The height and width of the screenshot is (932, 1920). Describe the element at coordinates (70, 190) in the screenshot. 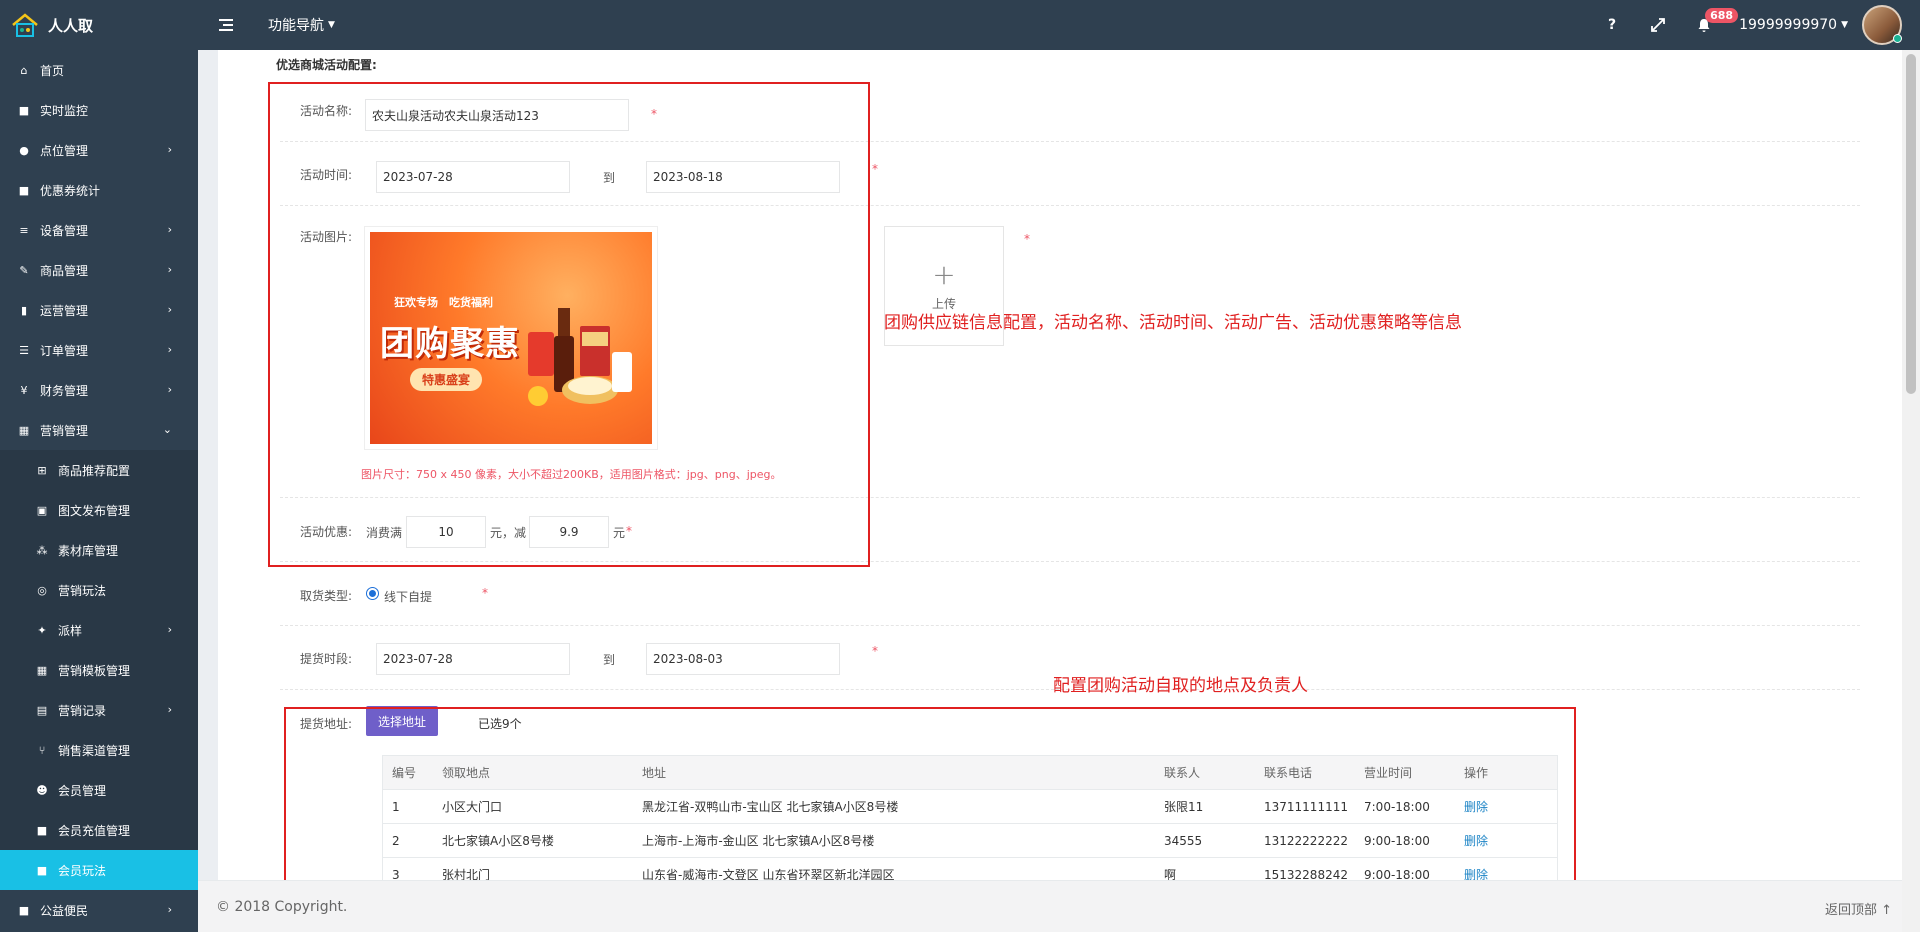

I see `sidebar-item-label: 优惠券统计` at that location.